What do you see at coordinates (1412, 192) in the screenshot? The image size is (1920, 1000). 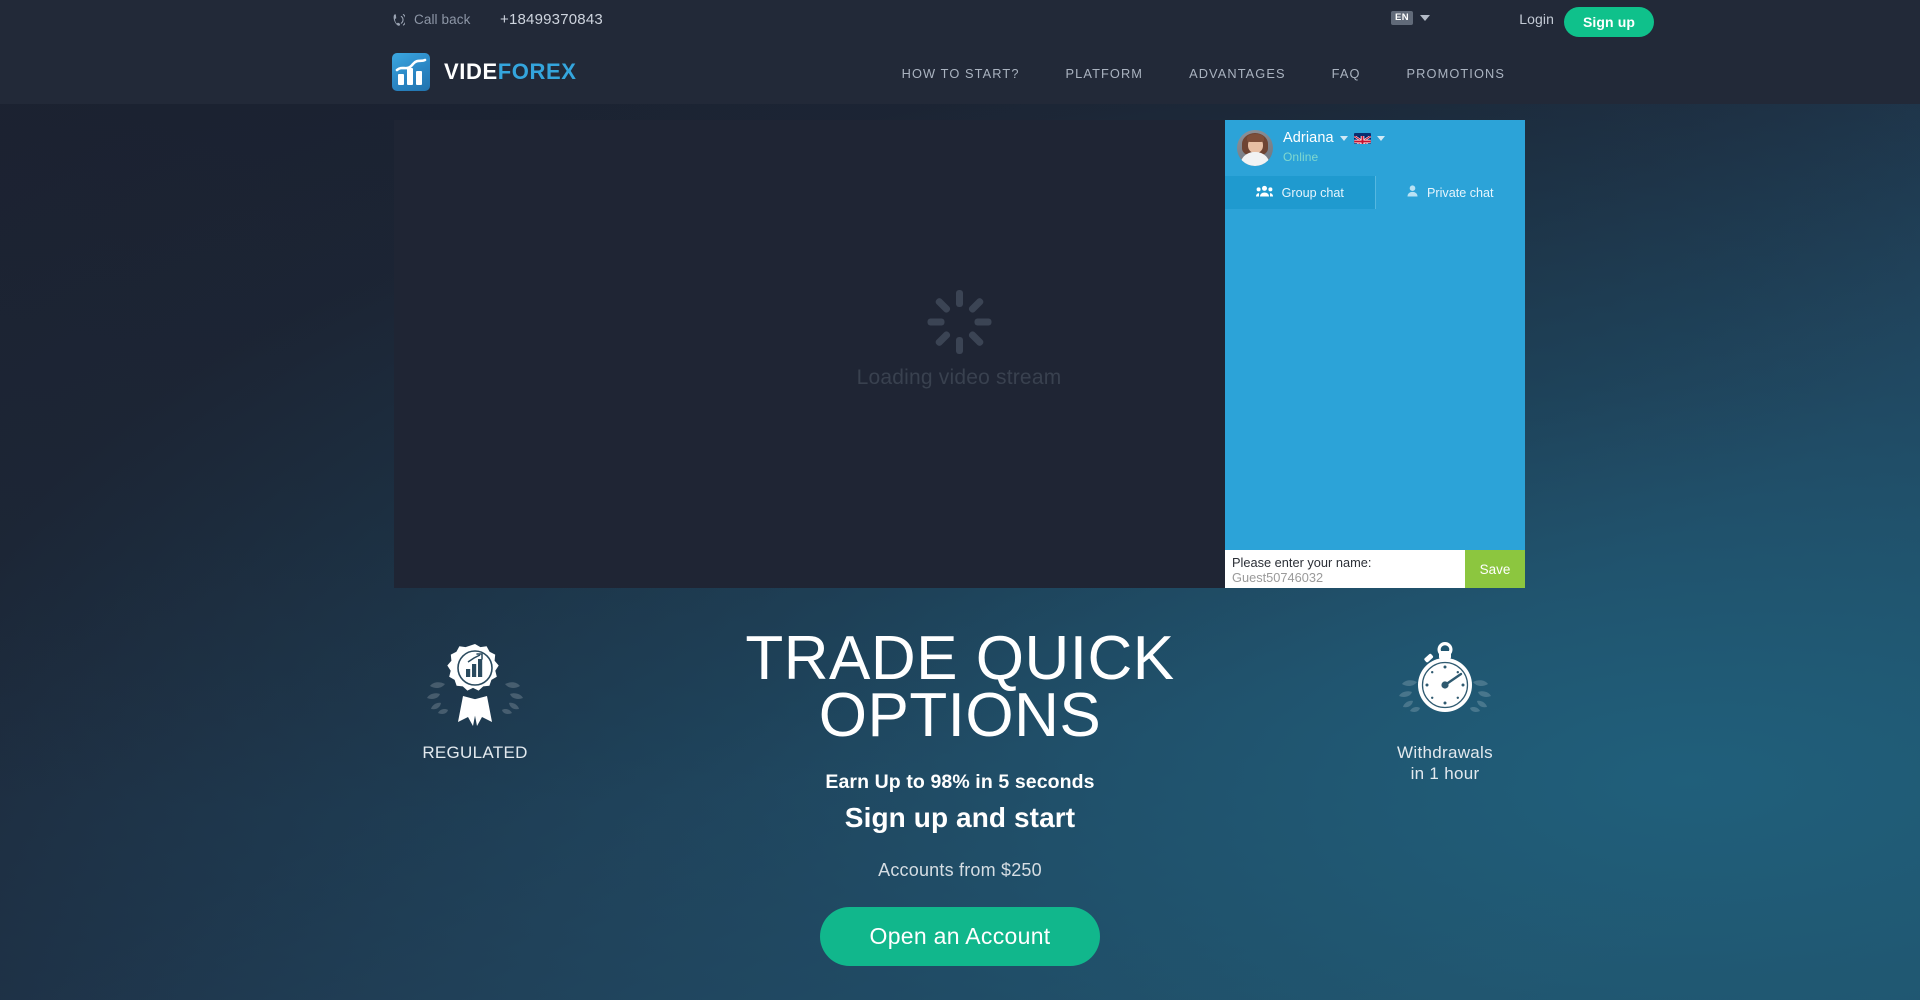 I see `single-user-icon` at bounding box center [1412, 192].